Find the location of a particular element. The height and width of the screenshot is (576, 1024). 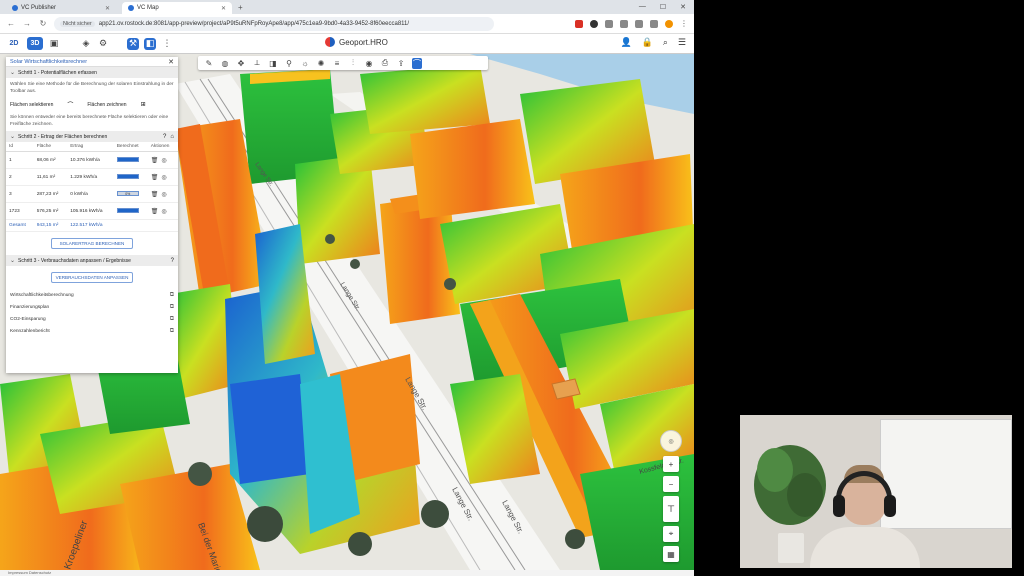

forward-icon: → is located at coordinates (27, 23).